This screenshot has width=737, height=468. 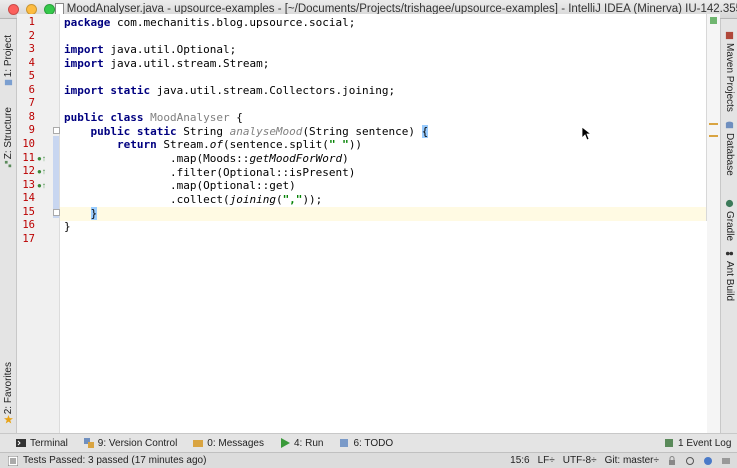 What do you see at coordinates (38, 91) in the screenshot?
I see `gutter-line: 6` at bounding box center [38, 91].